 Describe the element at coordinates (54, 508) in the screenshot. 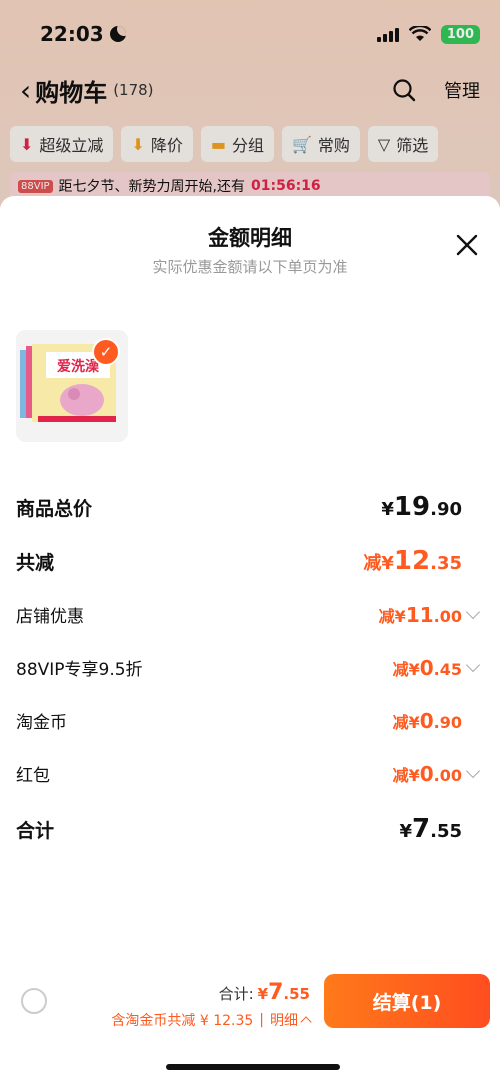

I see `row-label: 商品总价` at that location.